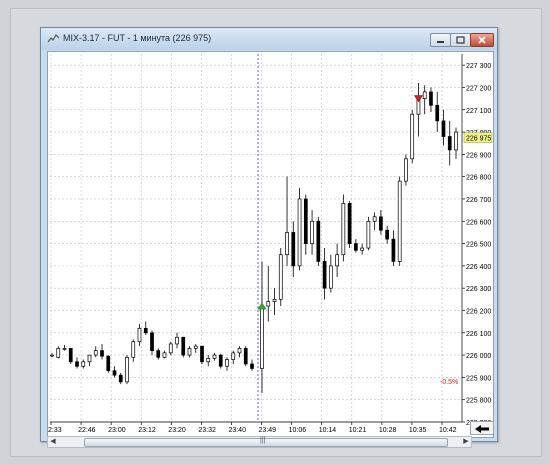 The image size is (550, 465). What do you see at coordinates (340, 202) in the screenshot?
I see `trade-markers` at bounding box center [340, 202].